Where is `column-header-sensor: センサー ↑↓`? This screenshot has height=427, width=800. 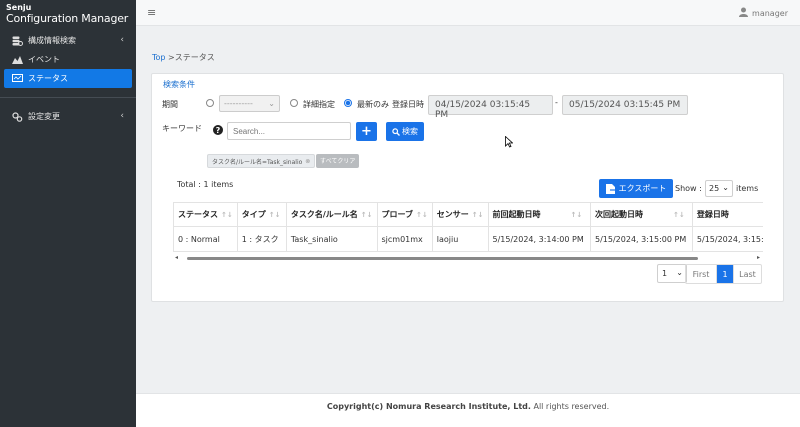 column-header-sensor: センサー ↑↓ is located at coordinates (460, 214).